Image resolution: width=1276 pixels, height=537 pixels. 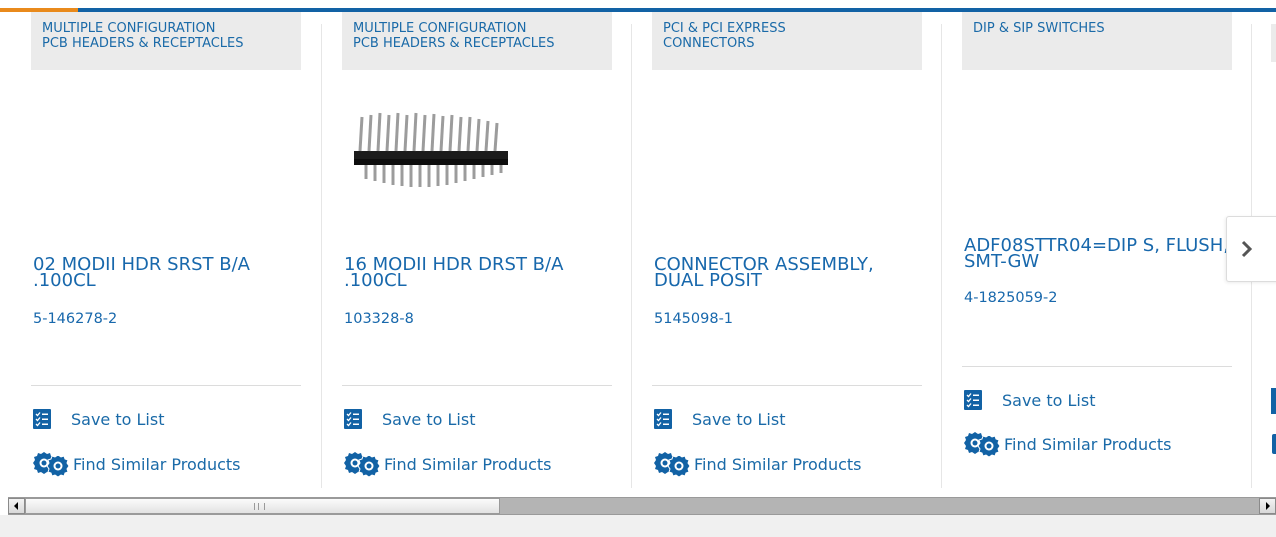 What do you see at coordinates (787, 41) in the screenshot?
I see `category-label: PCI & PCI EXPRESS CONNECTORS` at bounding box center [787, 41].